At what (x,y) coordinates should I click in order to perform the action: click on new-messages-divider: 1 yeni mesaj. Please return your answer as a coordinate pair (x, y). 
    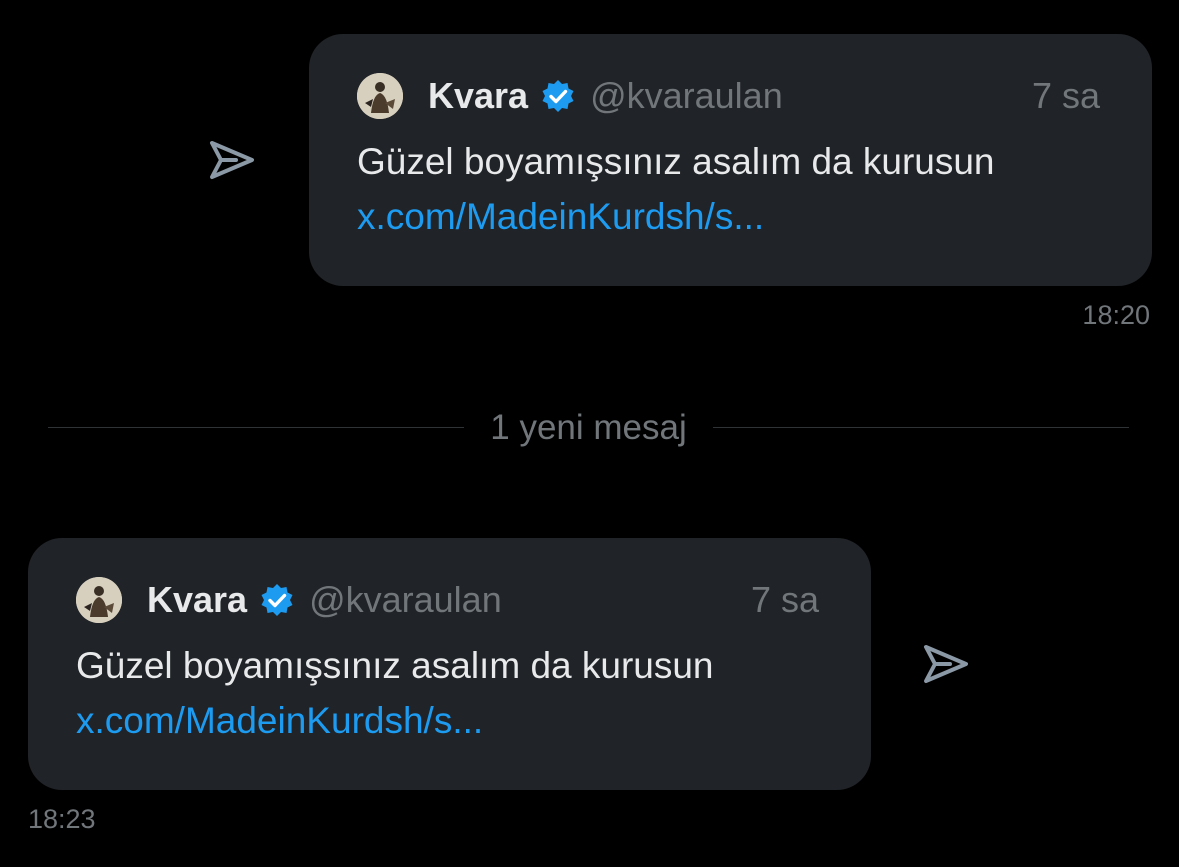
    Looking at the image, I should click on (589, 427).